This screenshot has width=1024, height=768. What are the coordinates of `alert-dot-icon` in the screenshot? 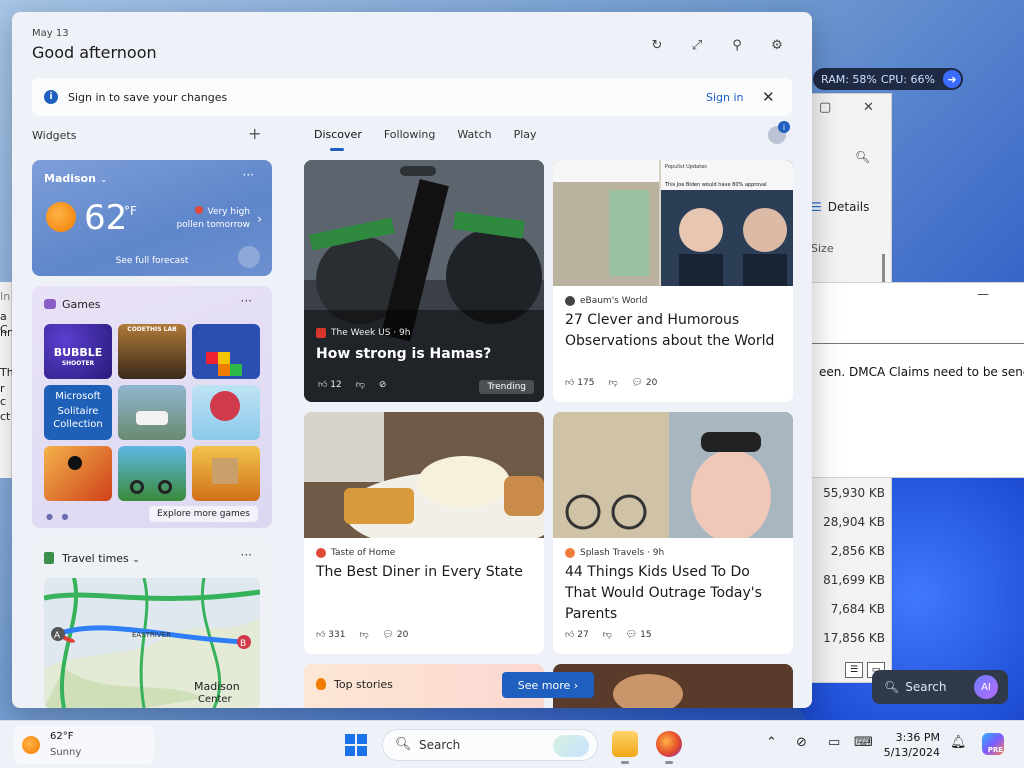 It's located at (199, 210).